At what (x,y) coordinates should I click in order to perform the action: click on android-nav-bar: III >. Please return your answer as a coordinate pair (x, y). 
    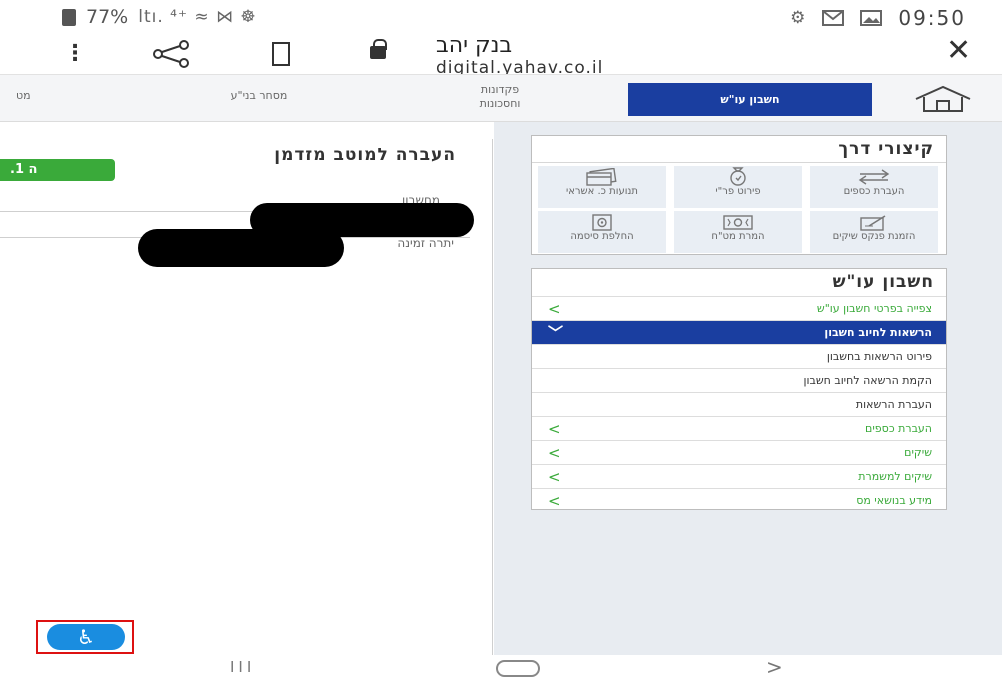
    Looking at the image, I should click on (501, 668).